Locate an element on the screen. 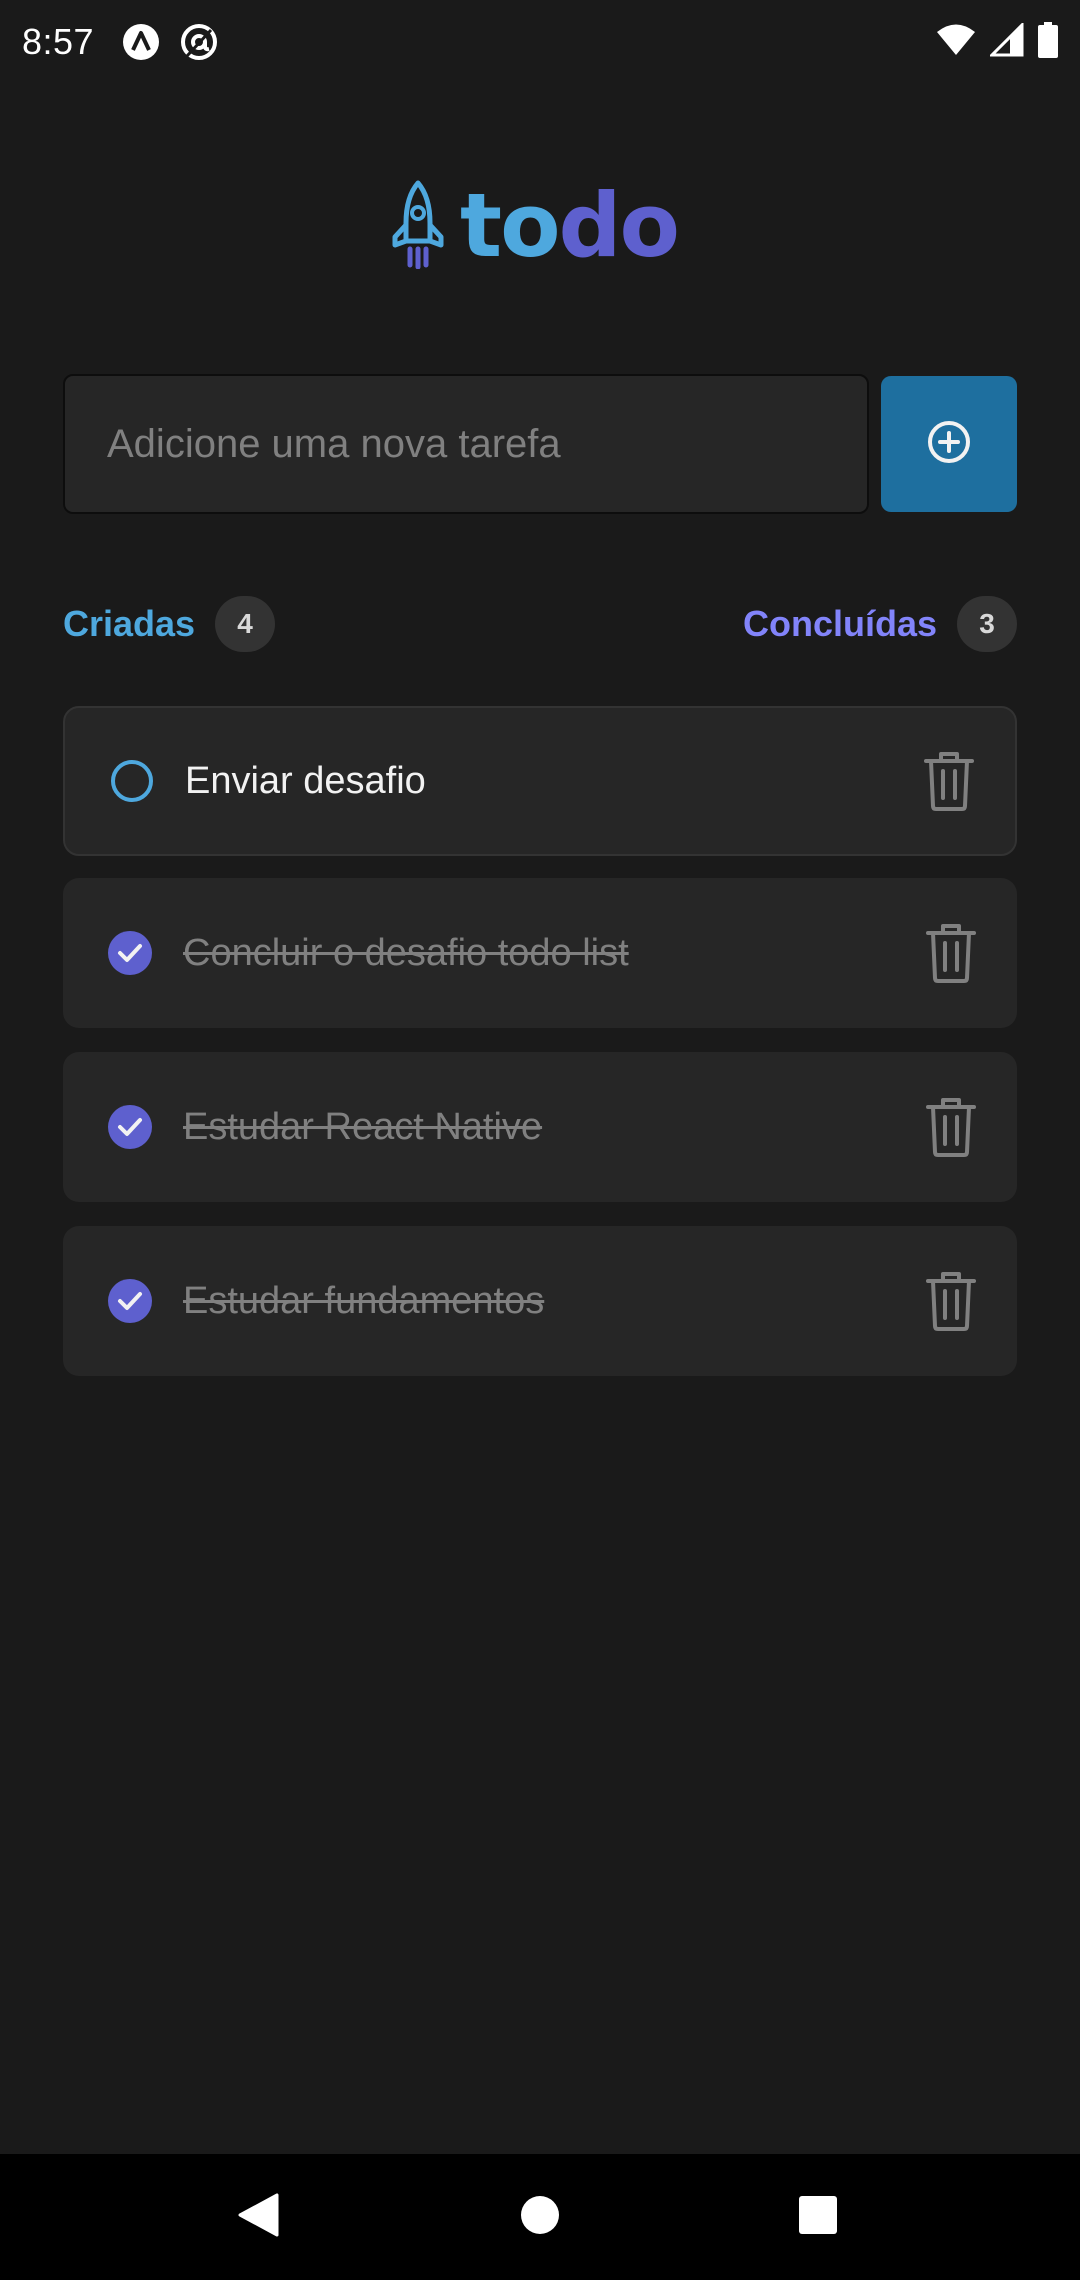 The image size is (1080, 2280). created-counter: Criadas 4 is located at coordinates (169, 624).